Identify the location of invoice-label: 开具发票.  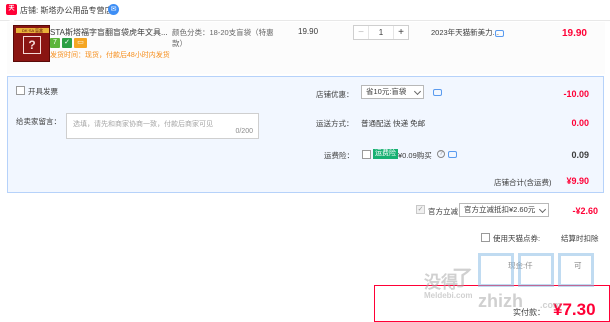
(43, 91).